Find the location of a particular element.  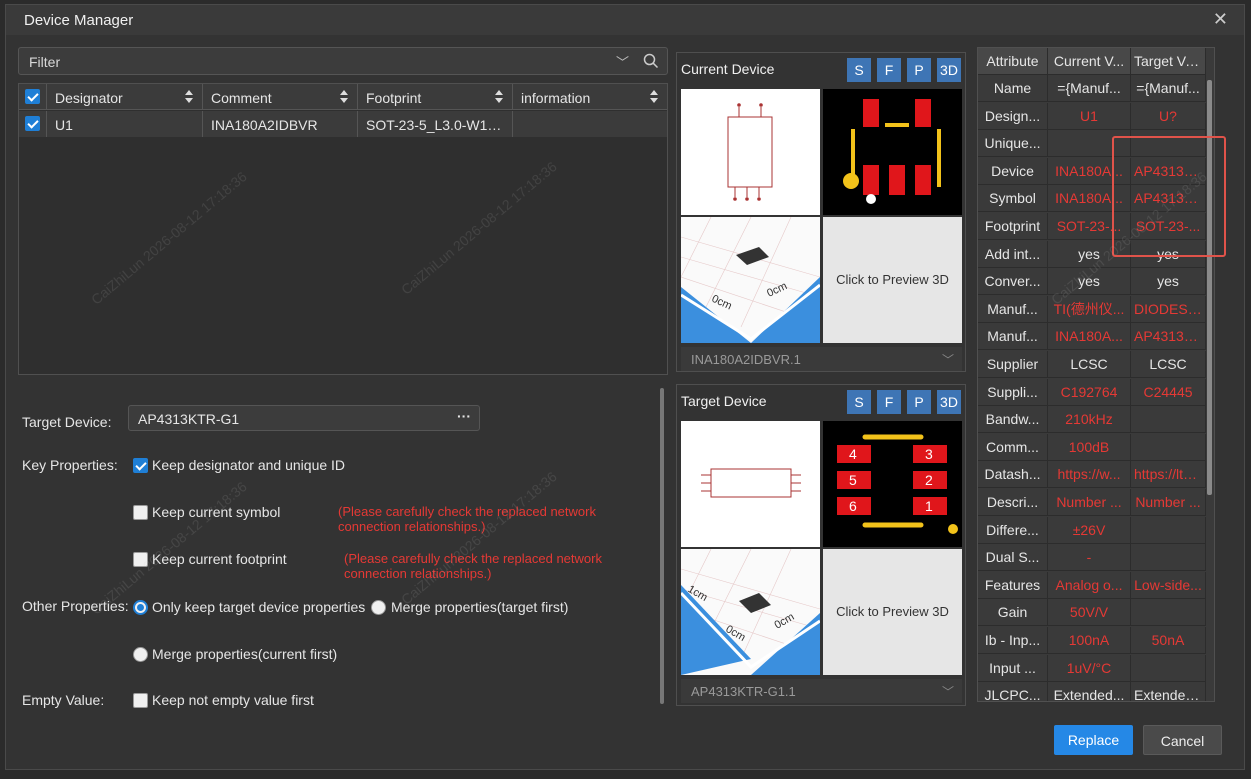

footprint-preview: 4 3 5 2 6 1 is located at coordinates (892, 484).